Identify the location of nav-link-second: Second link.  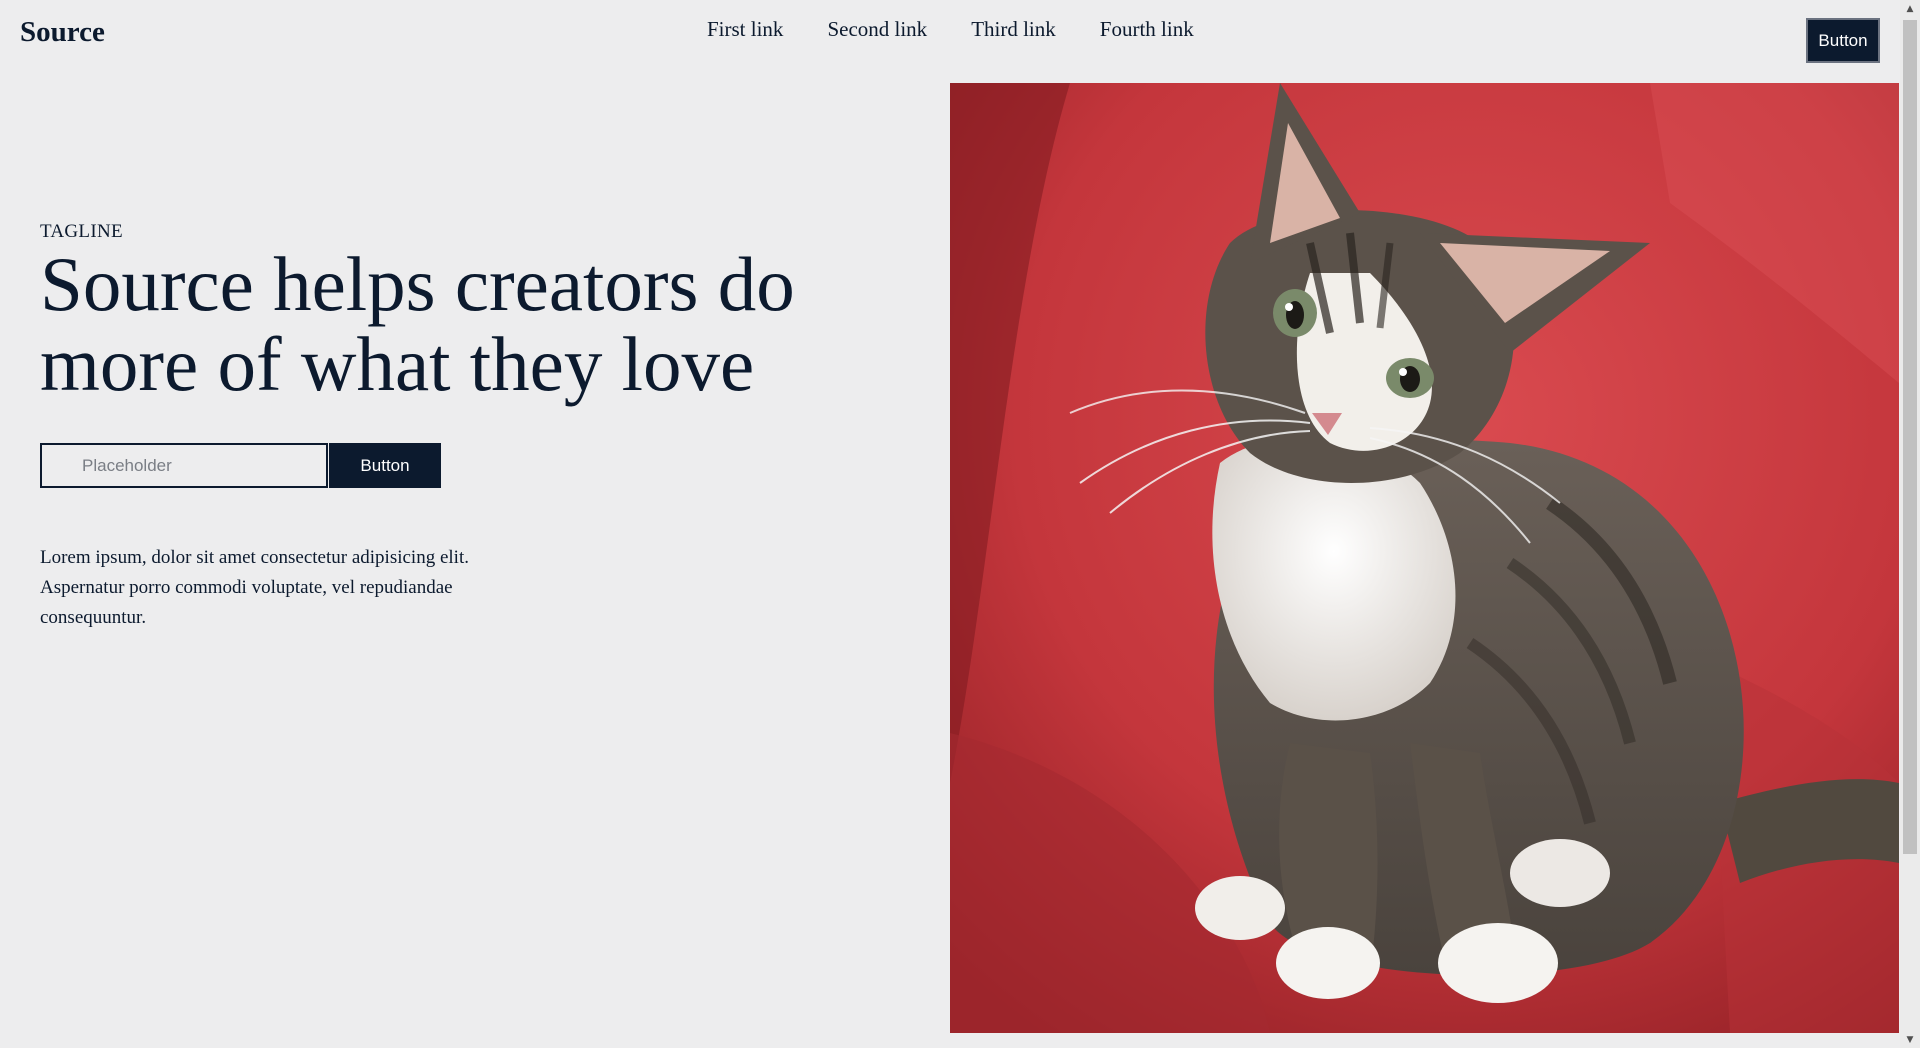
(877, 29).